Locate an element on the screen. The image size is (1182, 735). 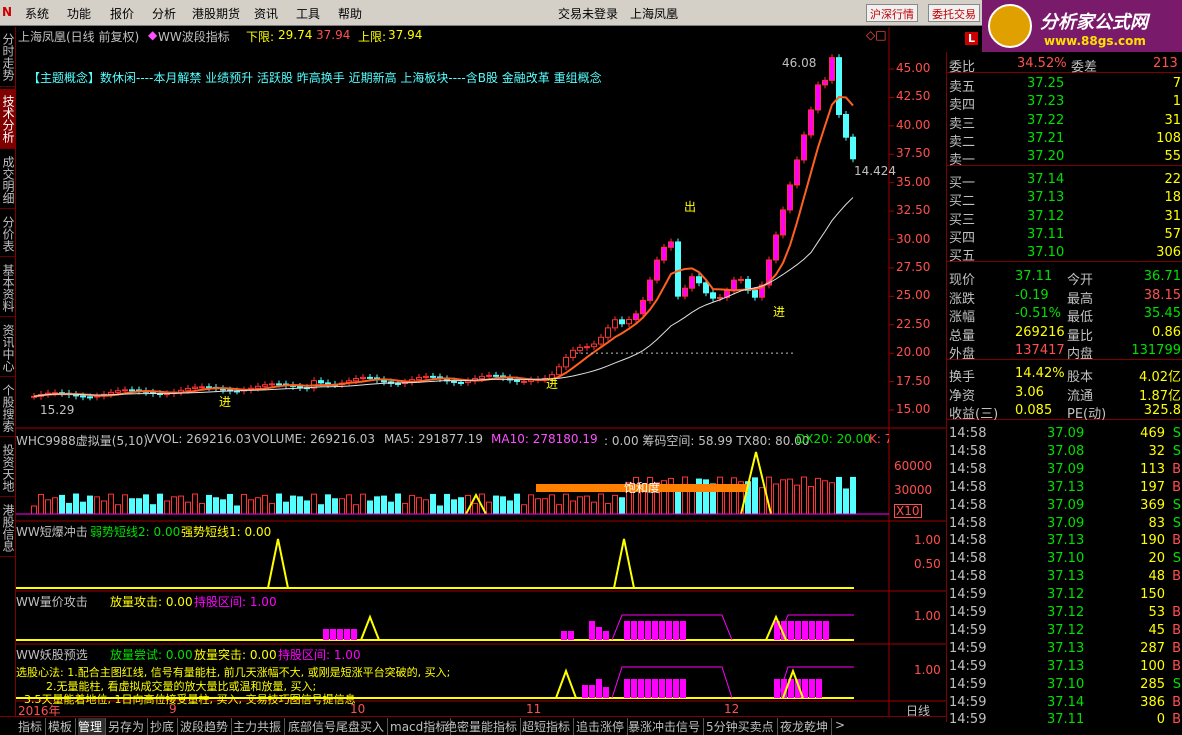
tab-stock-search: 个股搜索 is located at coordinates (7, 408).